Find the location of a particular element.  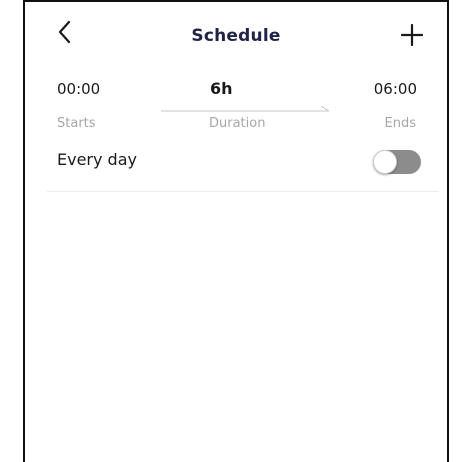

every-day-toggle is located at coordinates (397, 162).